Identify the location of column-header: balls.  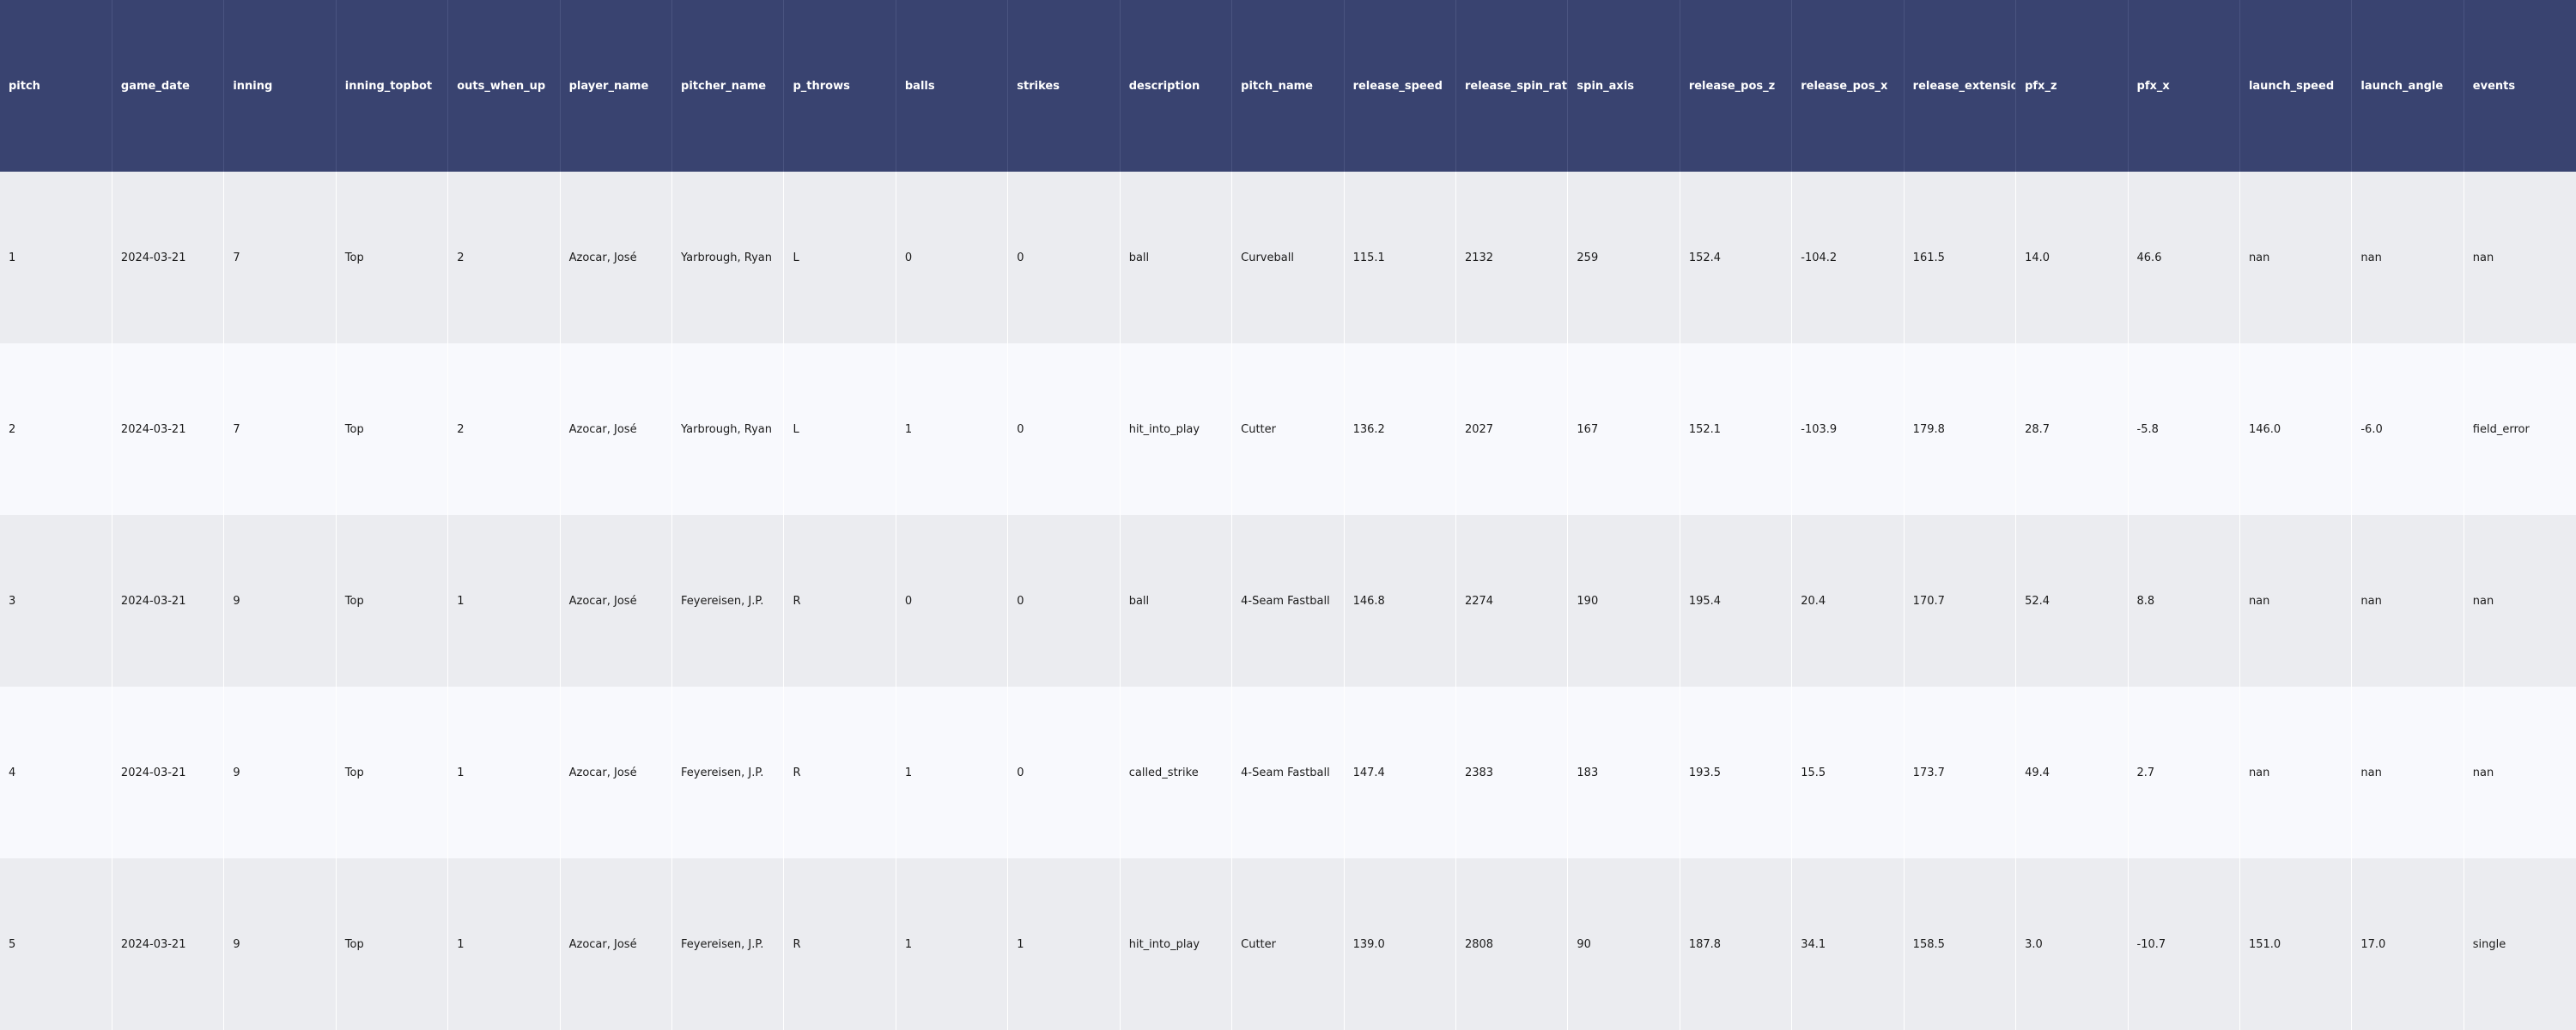
(952, 86).